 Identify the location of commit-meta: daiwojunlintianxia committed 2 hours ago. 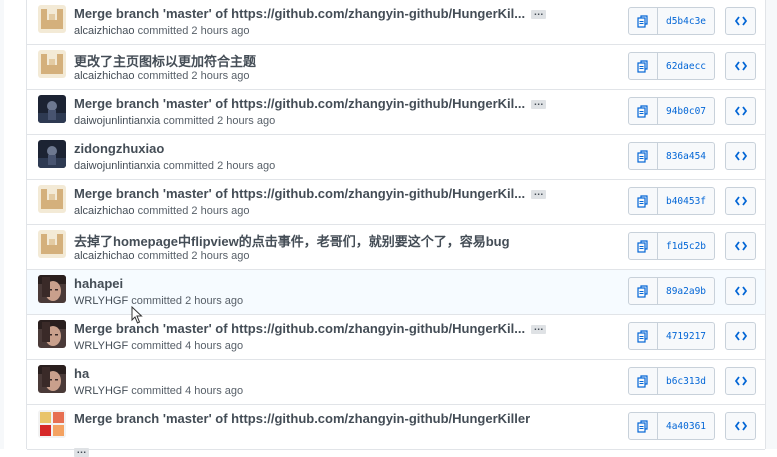
(174, 166).